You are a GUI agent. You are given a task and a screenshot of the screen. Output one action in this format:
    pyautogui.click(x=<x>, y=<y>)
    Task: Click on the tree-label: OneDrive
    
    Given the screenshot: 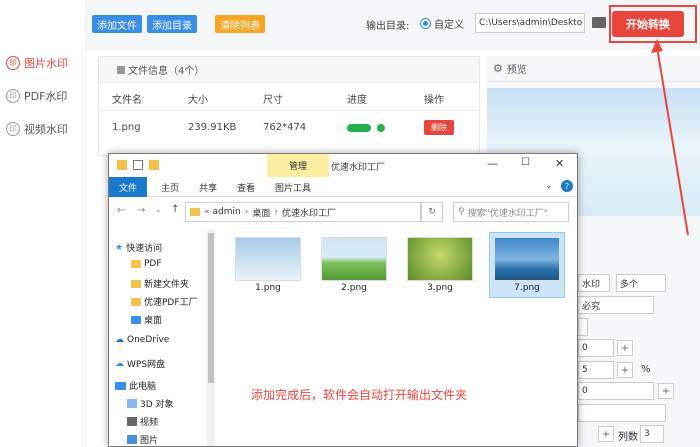 What is the action you would take?
    pyautogui.click(x=148, y=340)
    